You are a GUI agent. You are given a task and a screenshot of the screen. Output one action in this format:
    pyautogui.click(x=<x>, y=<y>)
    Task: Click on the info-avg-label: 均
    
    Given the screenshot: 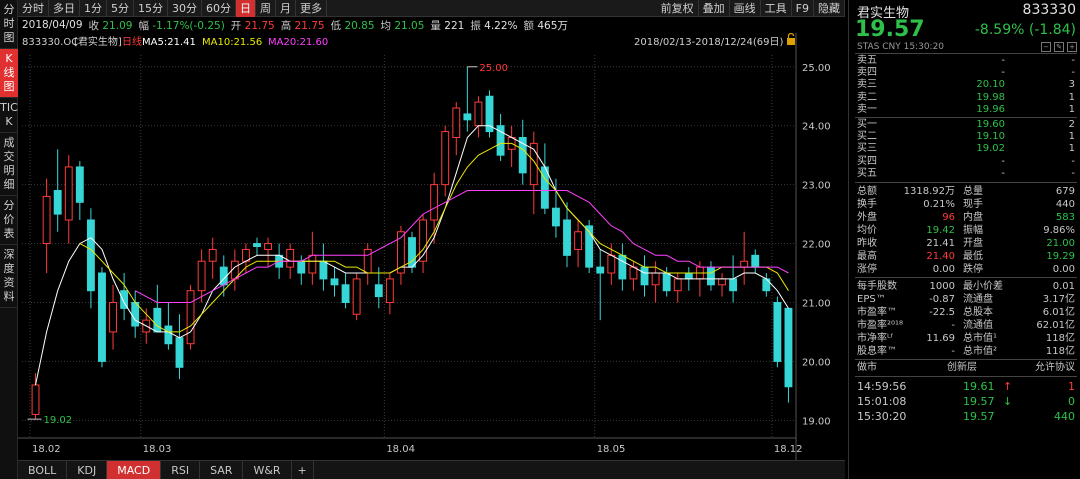 What is the action you would take?
    pyautogui.click(x=386, y=25)
    